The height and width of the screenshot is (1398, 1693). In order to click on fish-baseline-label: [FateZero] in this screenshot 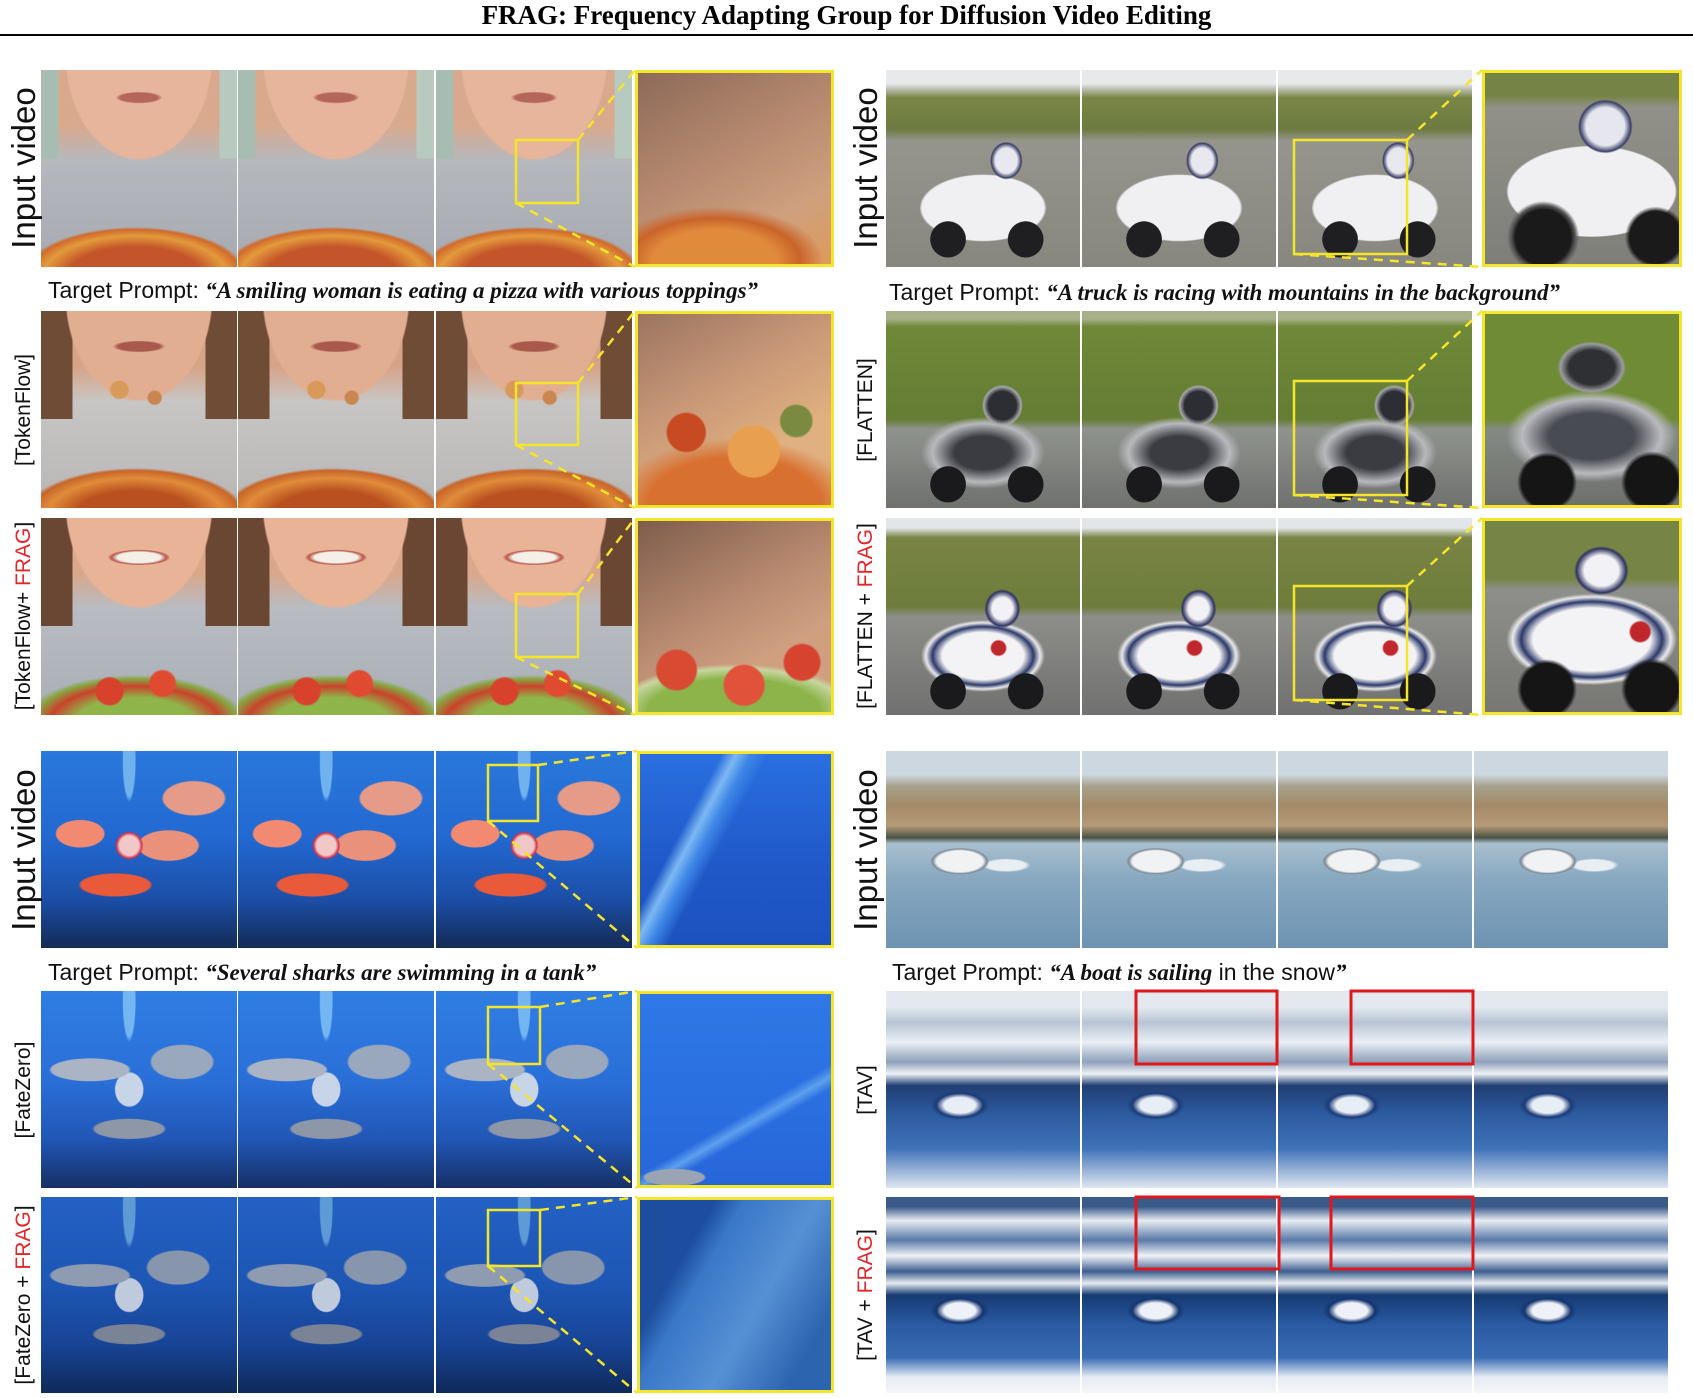, I will do `click(23, 1090)`.